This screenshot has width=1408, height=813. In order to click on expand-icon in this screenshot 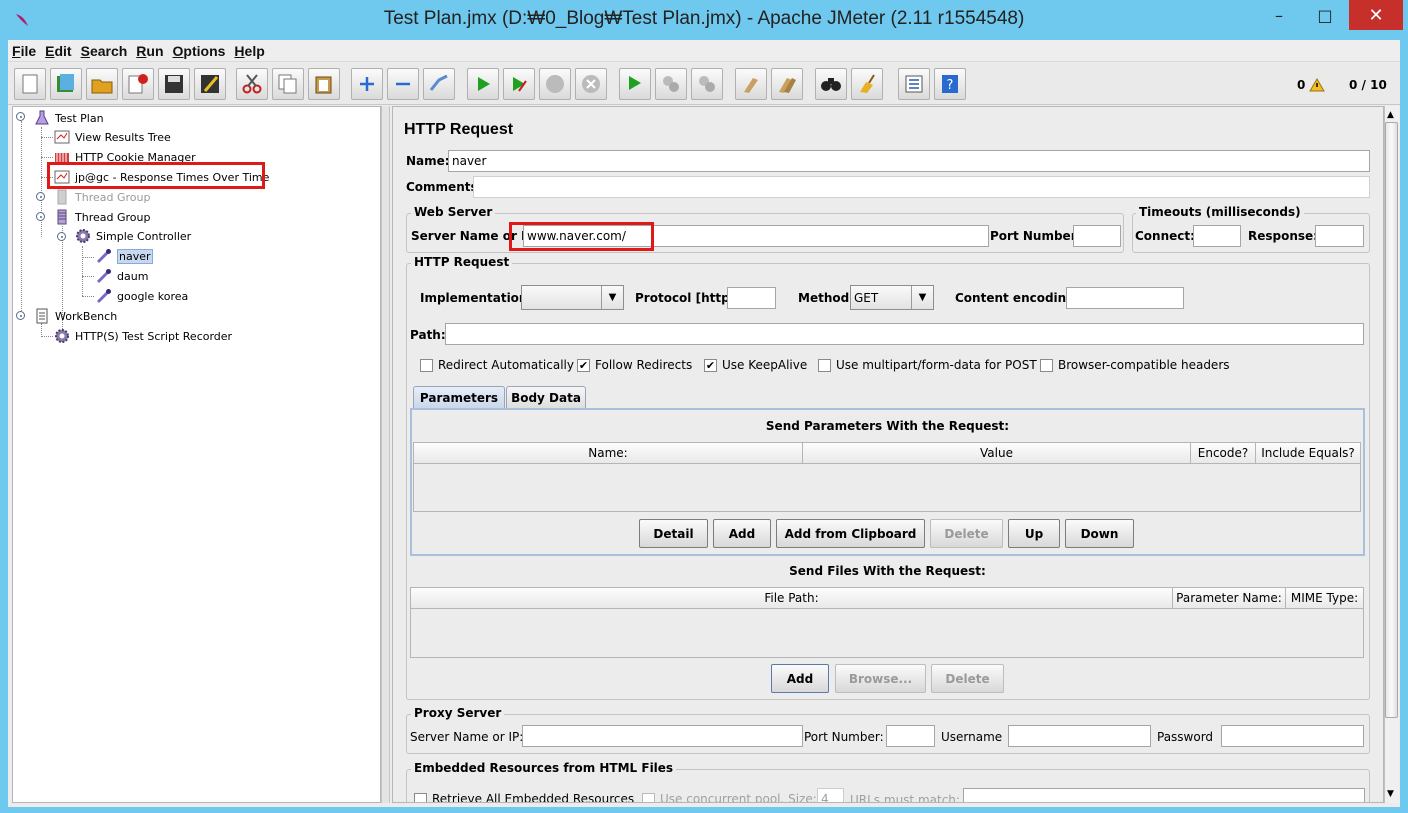, I will do `click(367, 84)`.